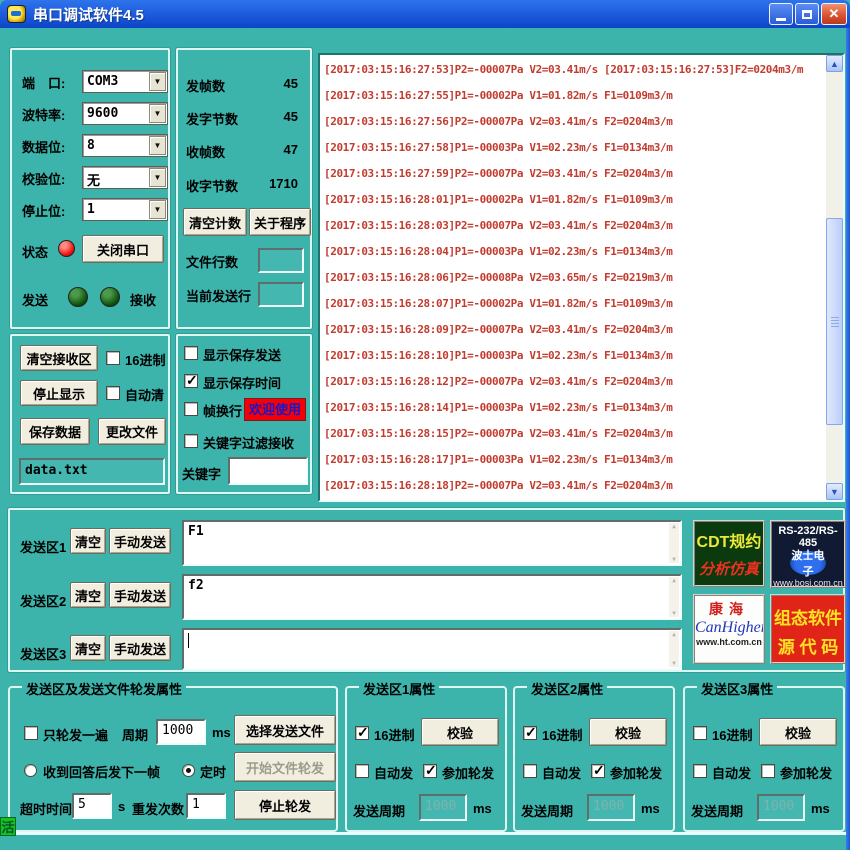  I want to click on stop-display-button: 停止显示, so click(59, 393).